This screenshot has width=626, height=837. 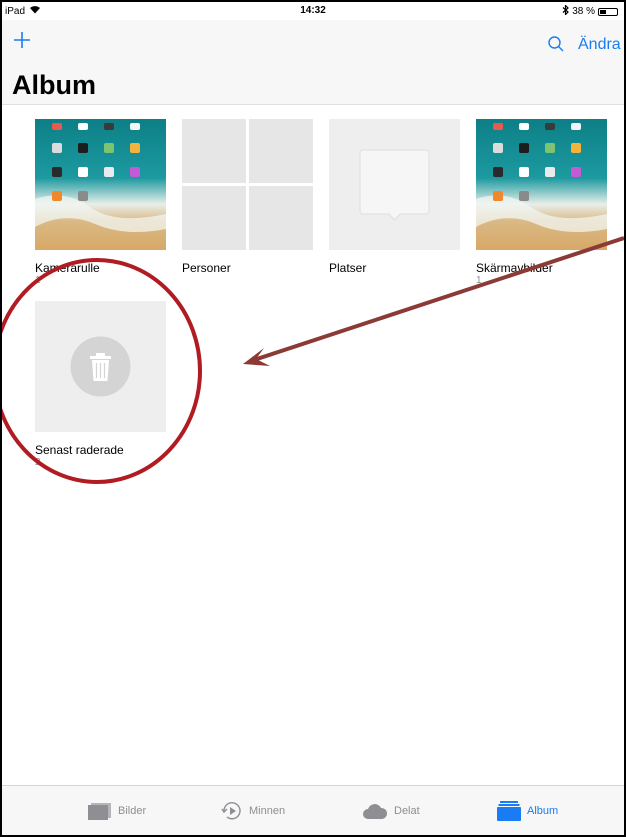 What do you see at coordinates (231, 811) in the screenshot?
I see `memories-icon` at bounding box center [231, 811].